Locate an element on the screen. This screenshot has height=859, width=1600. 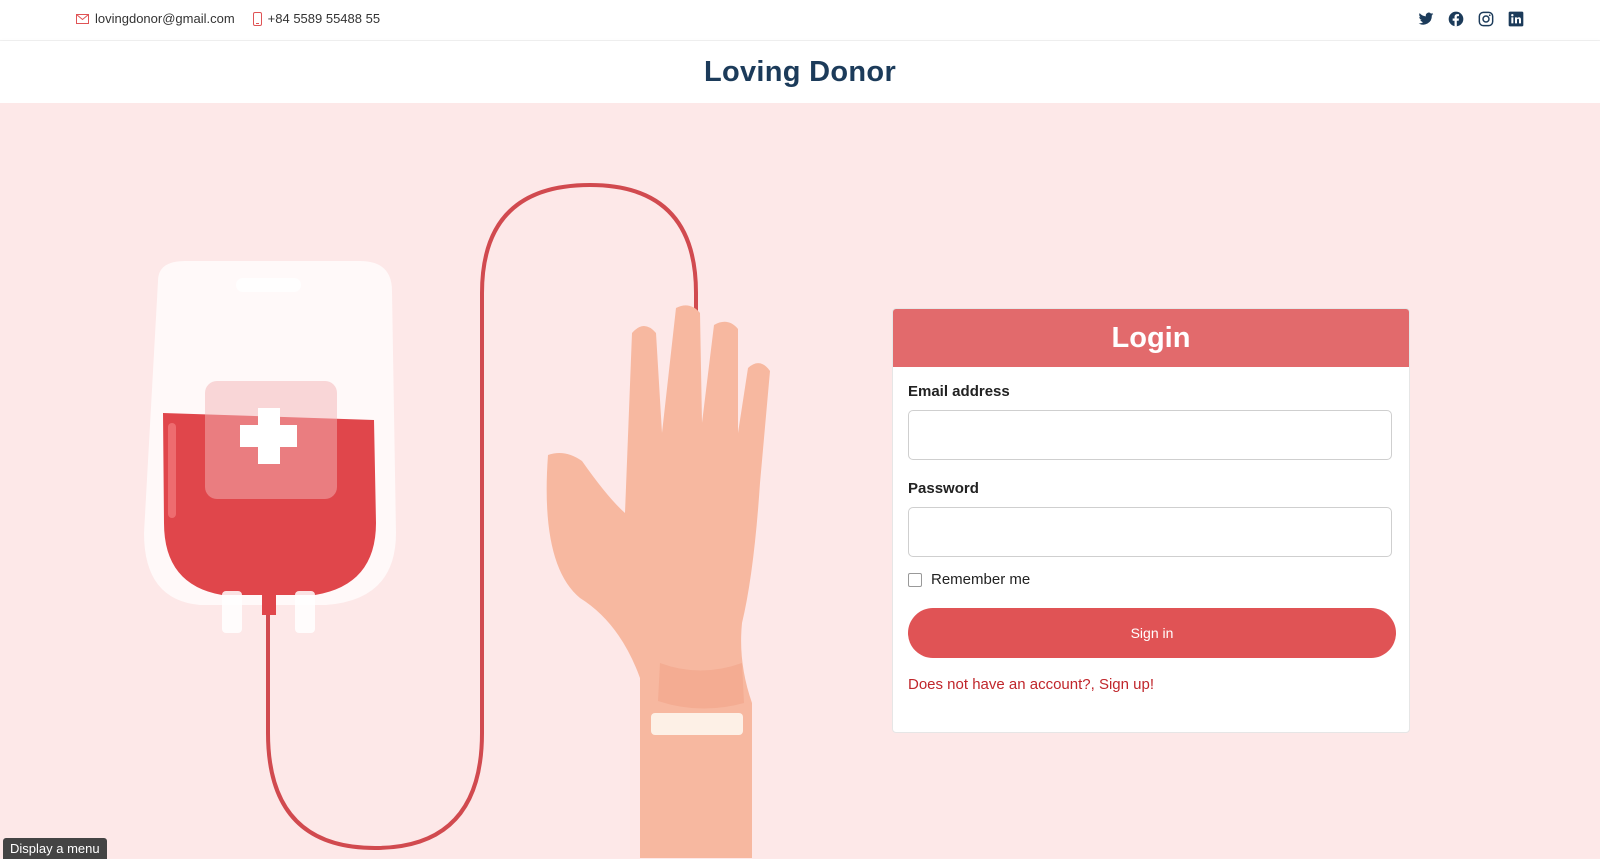
brand-logo: Loving Donor is located at coordinates (800, 72).